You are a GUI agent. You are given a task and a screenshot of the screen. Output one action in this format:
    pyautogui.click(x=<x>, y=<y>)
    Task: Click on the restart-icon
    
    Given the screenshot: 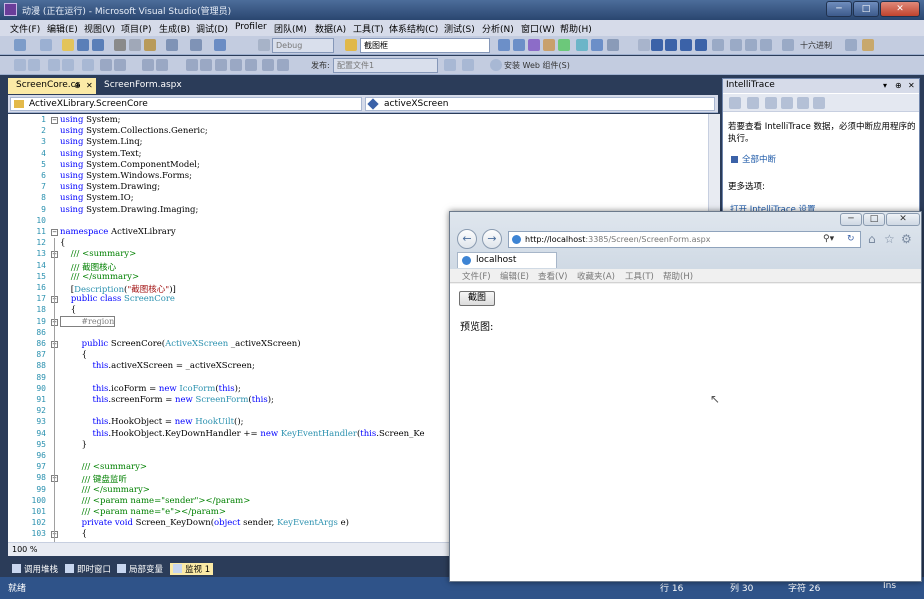 What is the action you would take?
    pyautogui.click(x=701, y=45)
    